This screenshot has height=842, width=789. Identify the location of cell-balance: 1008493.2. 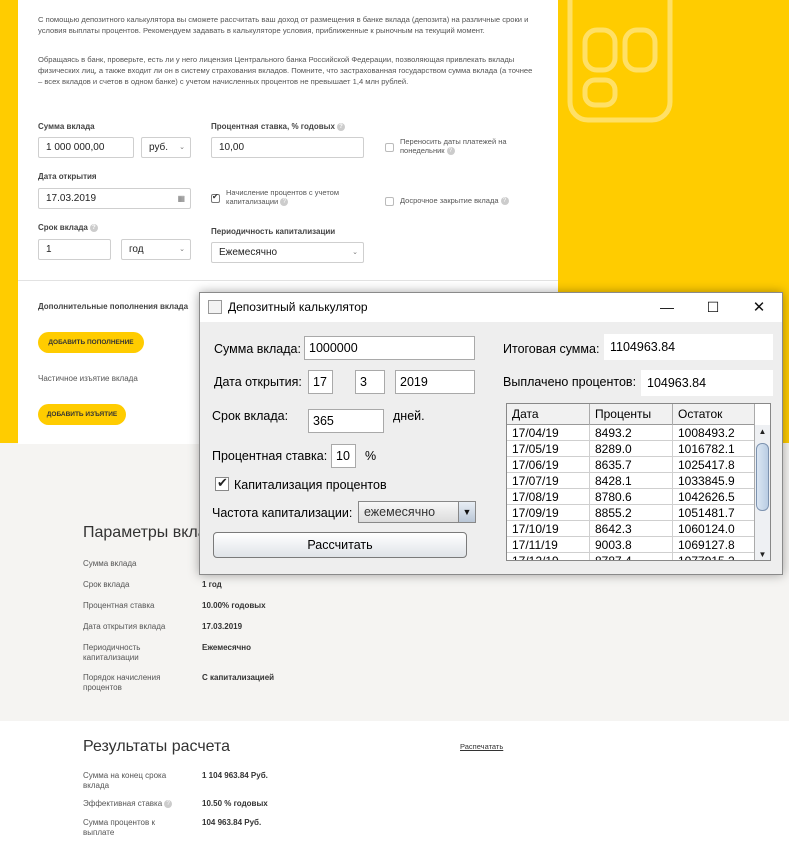
(714, 433).